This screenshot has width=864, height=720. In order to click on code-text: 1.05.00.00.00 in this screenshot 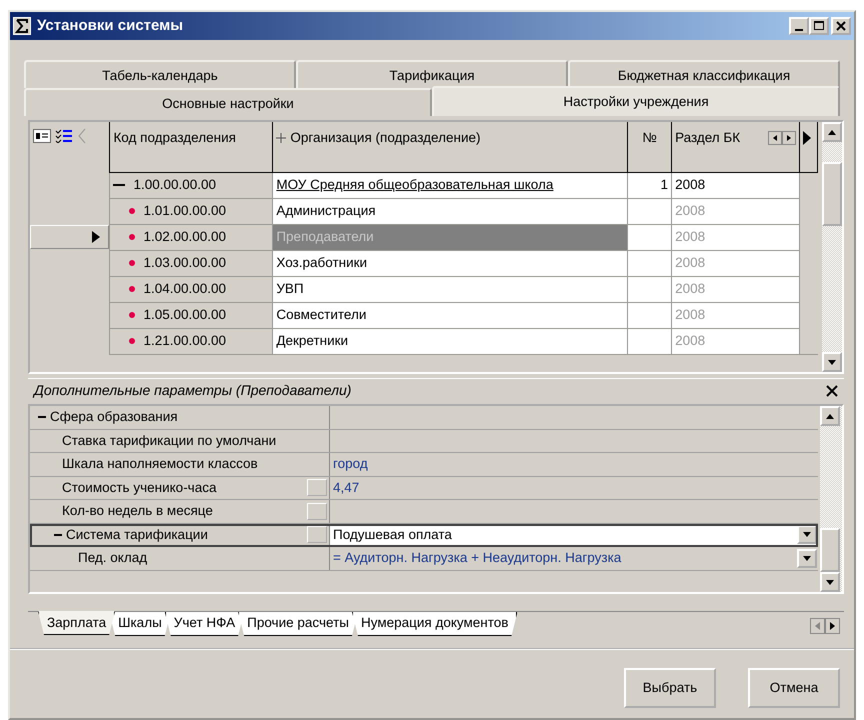, I will do `click(184, 315)`.